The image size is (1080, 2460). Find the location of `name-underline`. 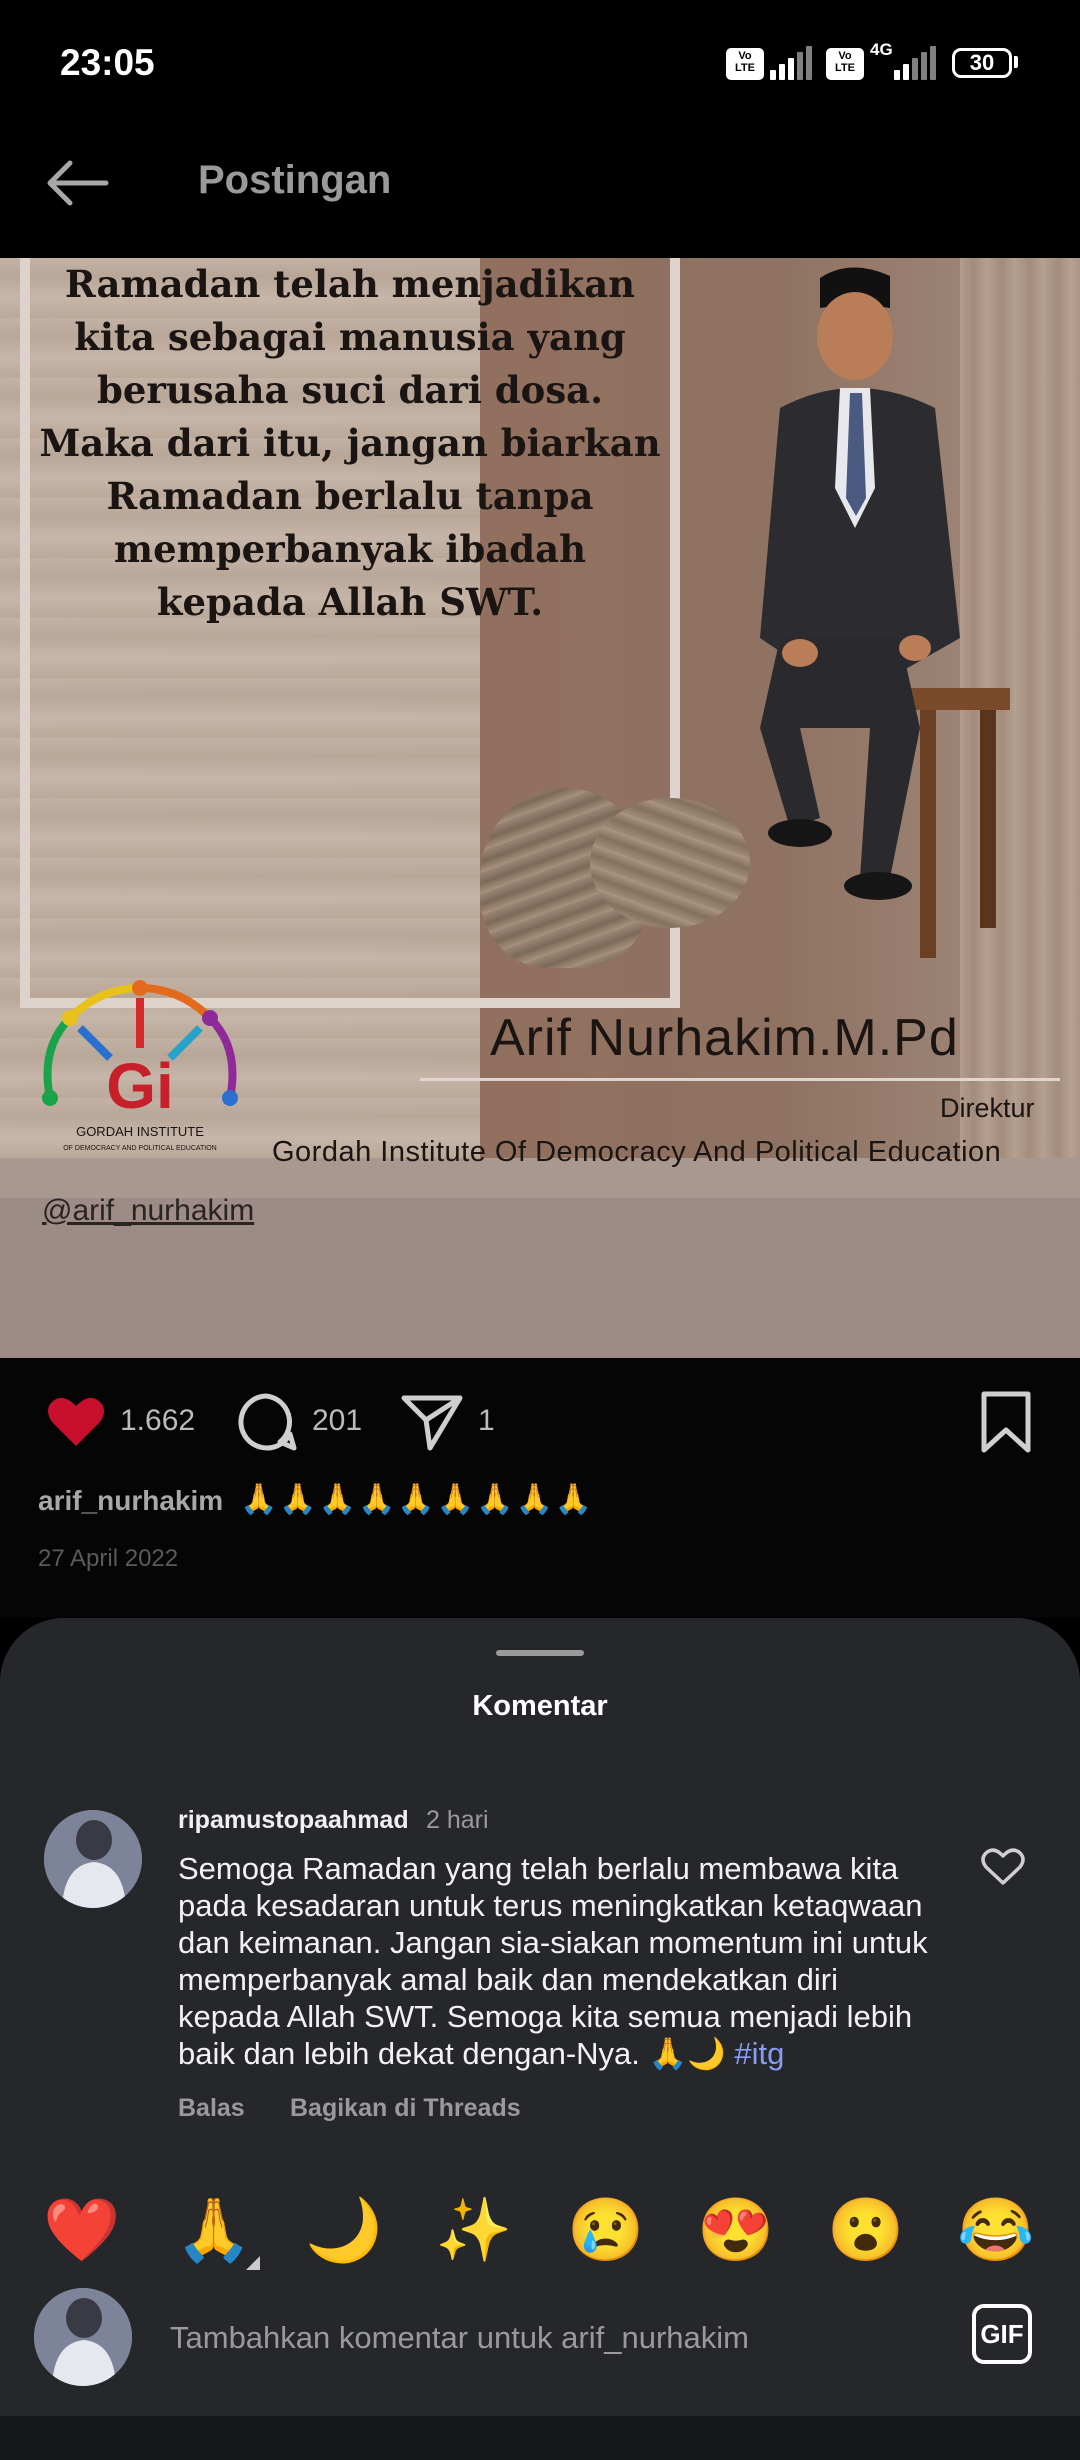

name-underline is located at coordinates (740, 1079).